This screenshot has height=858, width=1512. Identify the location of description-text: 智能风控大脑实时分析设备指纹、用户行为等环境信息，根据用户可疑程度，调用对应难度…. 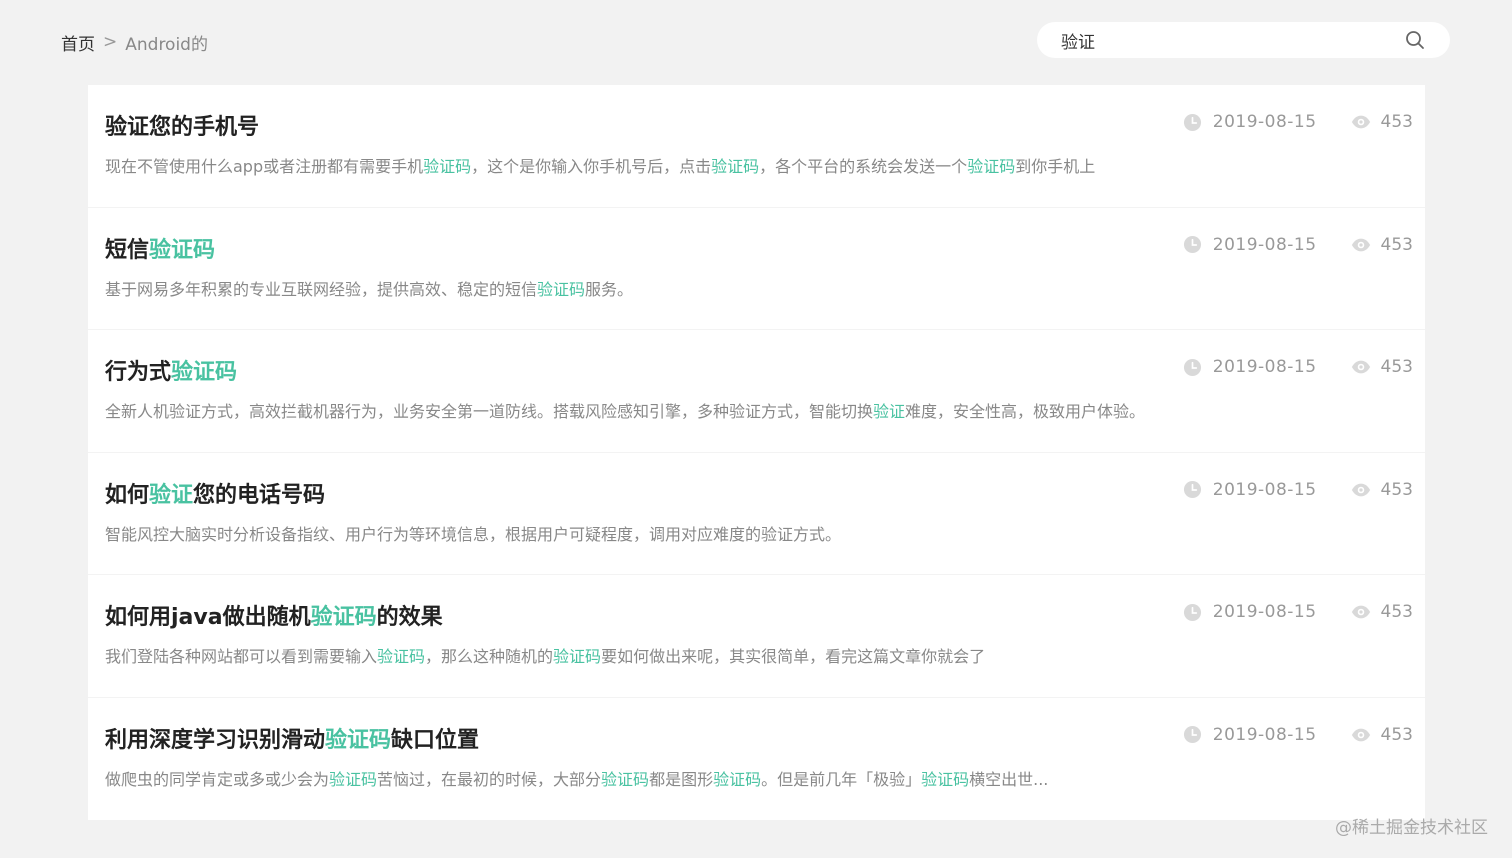
(473, 534).